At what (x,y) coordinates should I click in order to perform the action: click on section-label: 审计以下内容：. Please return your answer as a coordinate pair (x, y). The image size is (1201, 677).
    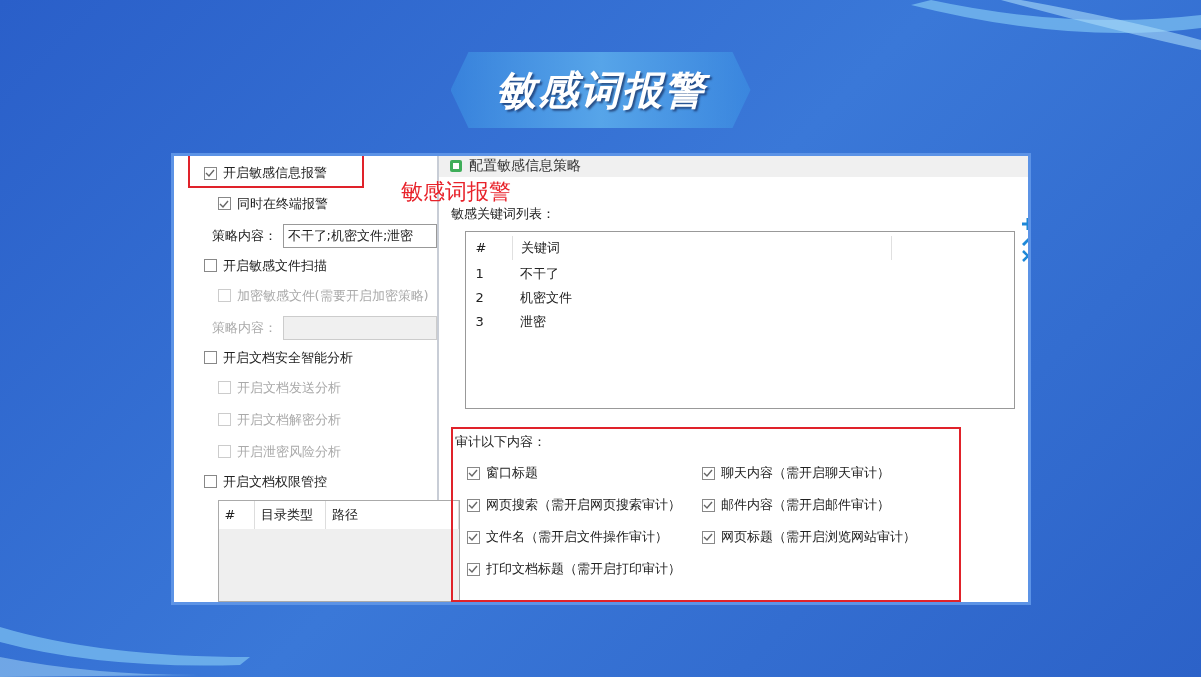
    Looking at the image, I should click on (499, 442).